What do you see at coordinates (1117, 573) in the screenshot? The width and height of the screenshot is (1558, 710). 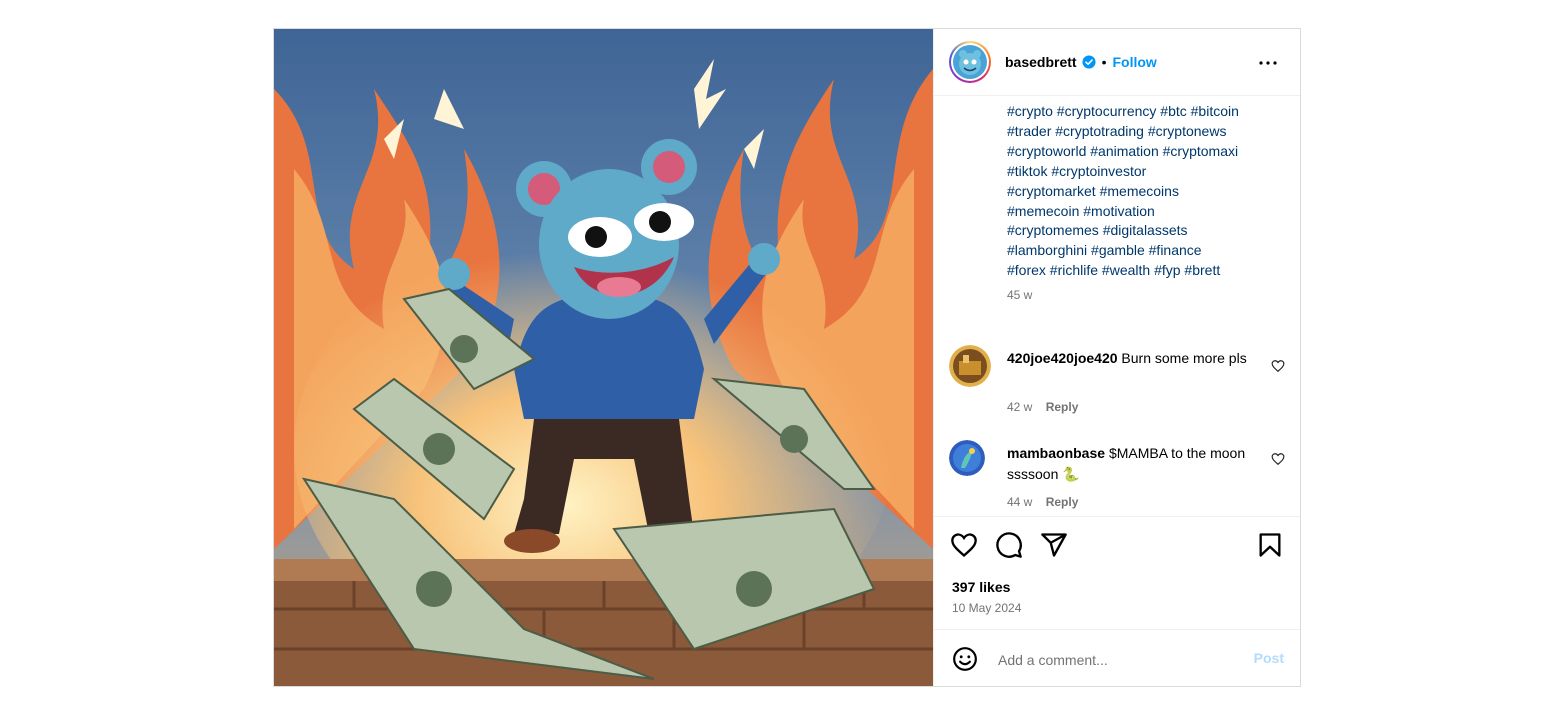 I see `post-actions: 397 likes 10 May 2024` at bounding box center [1117, 573].